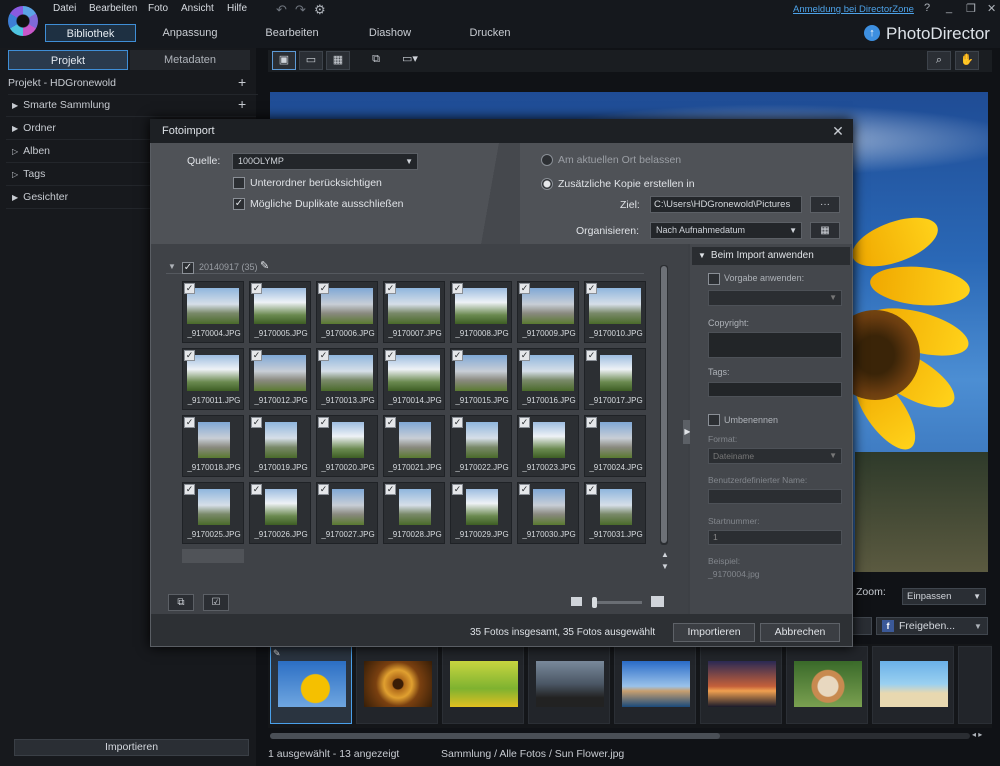  What do you see at coordinates (216, 602) in the screenshot?
I see `deselect-icon: ☑` at bounding box center [216, 602].